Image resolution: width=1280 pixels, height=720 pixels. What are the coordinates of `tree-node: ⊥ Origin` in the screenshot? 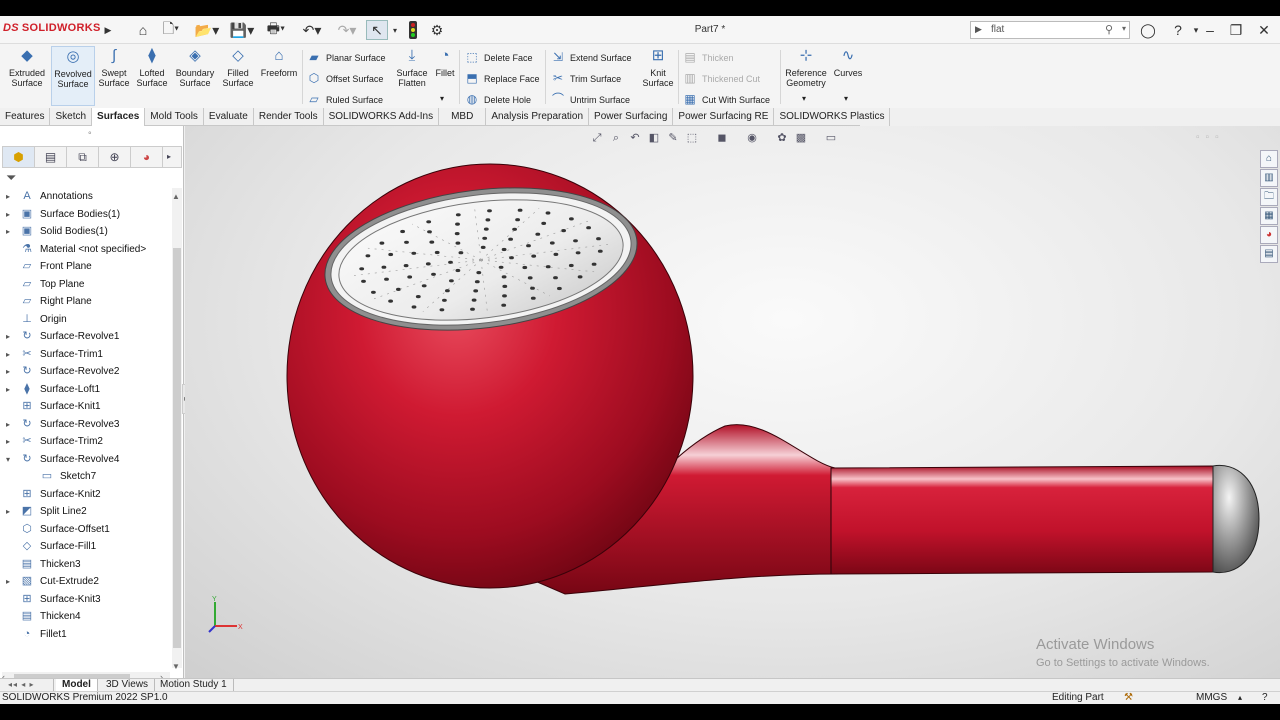 It's located at (85, 320).